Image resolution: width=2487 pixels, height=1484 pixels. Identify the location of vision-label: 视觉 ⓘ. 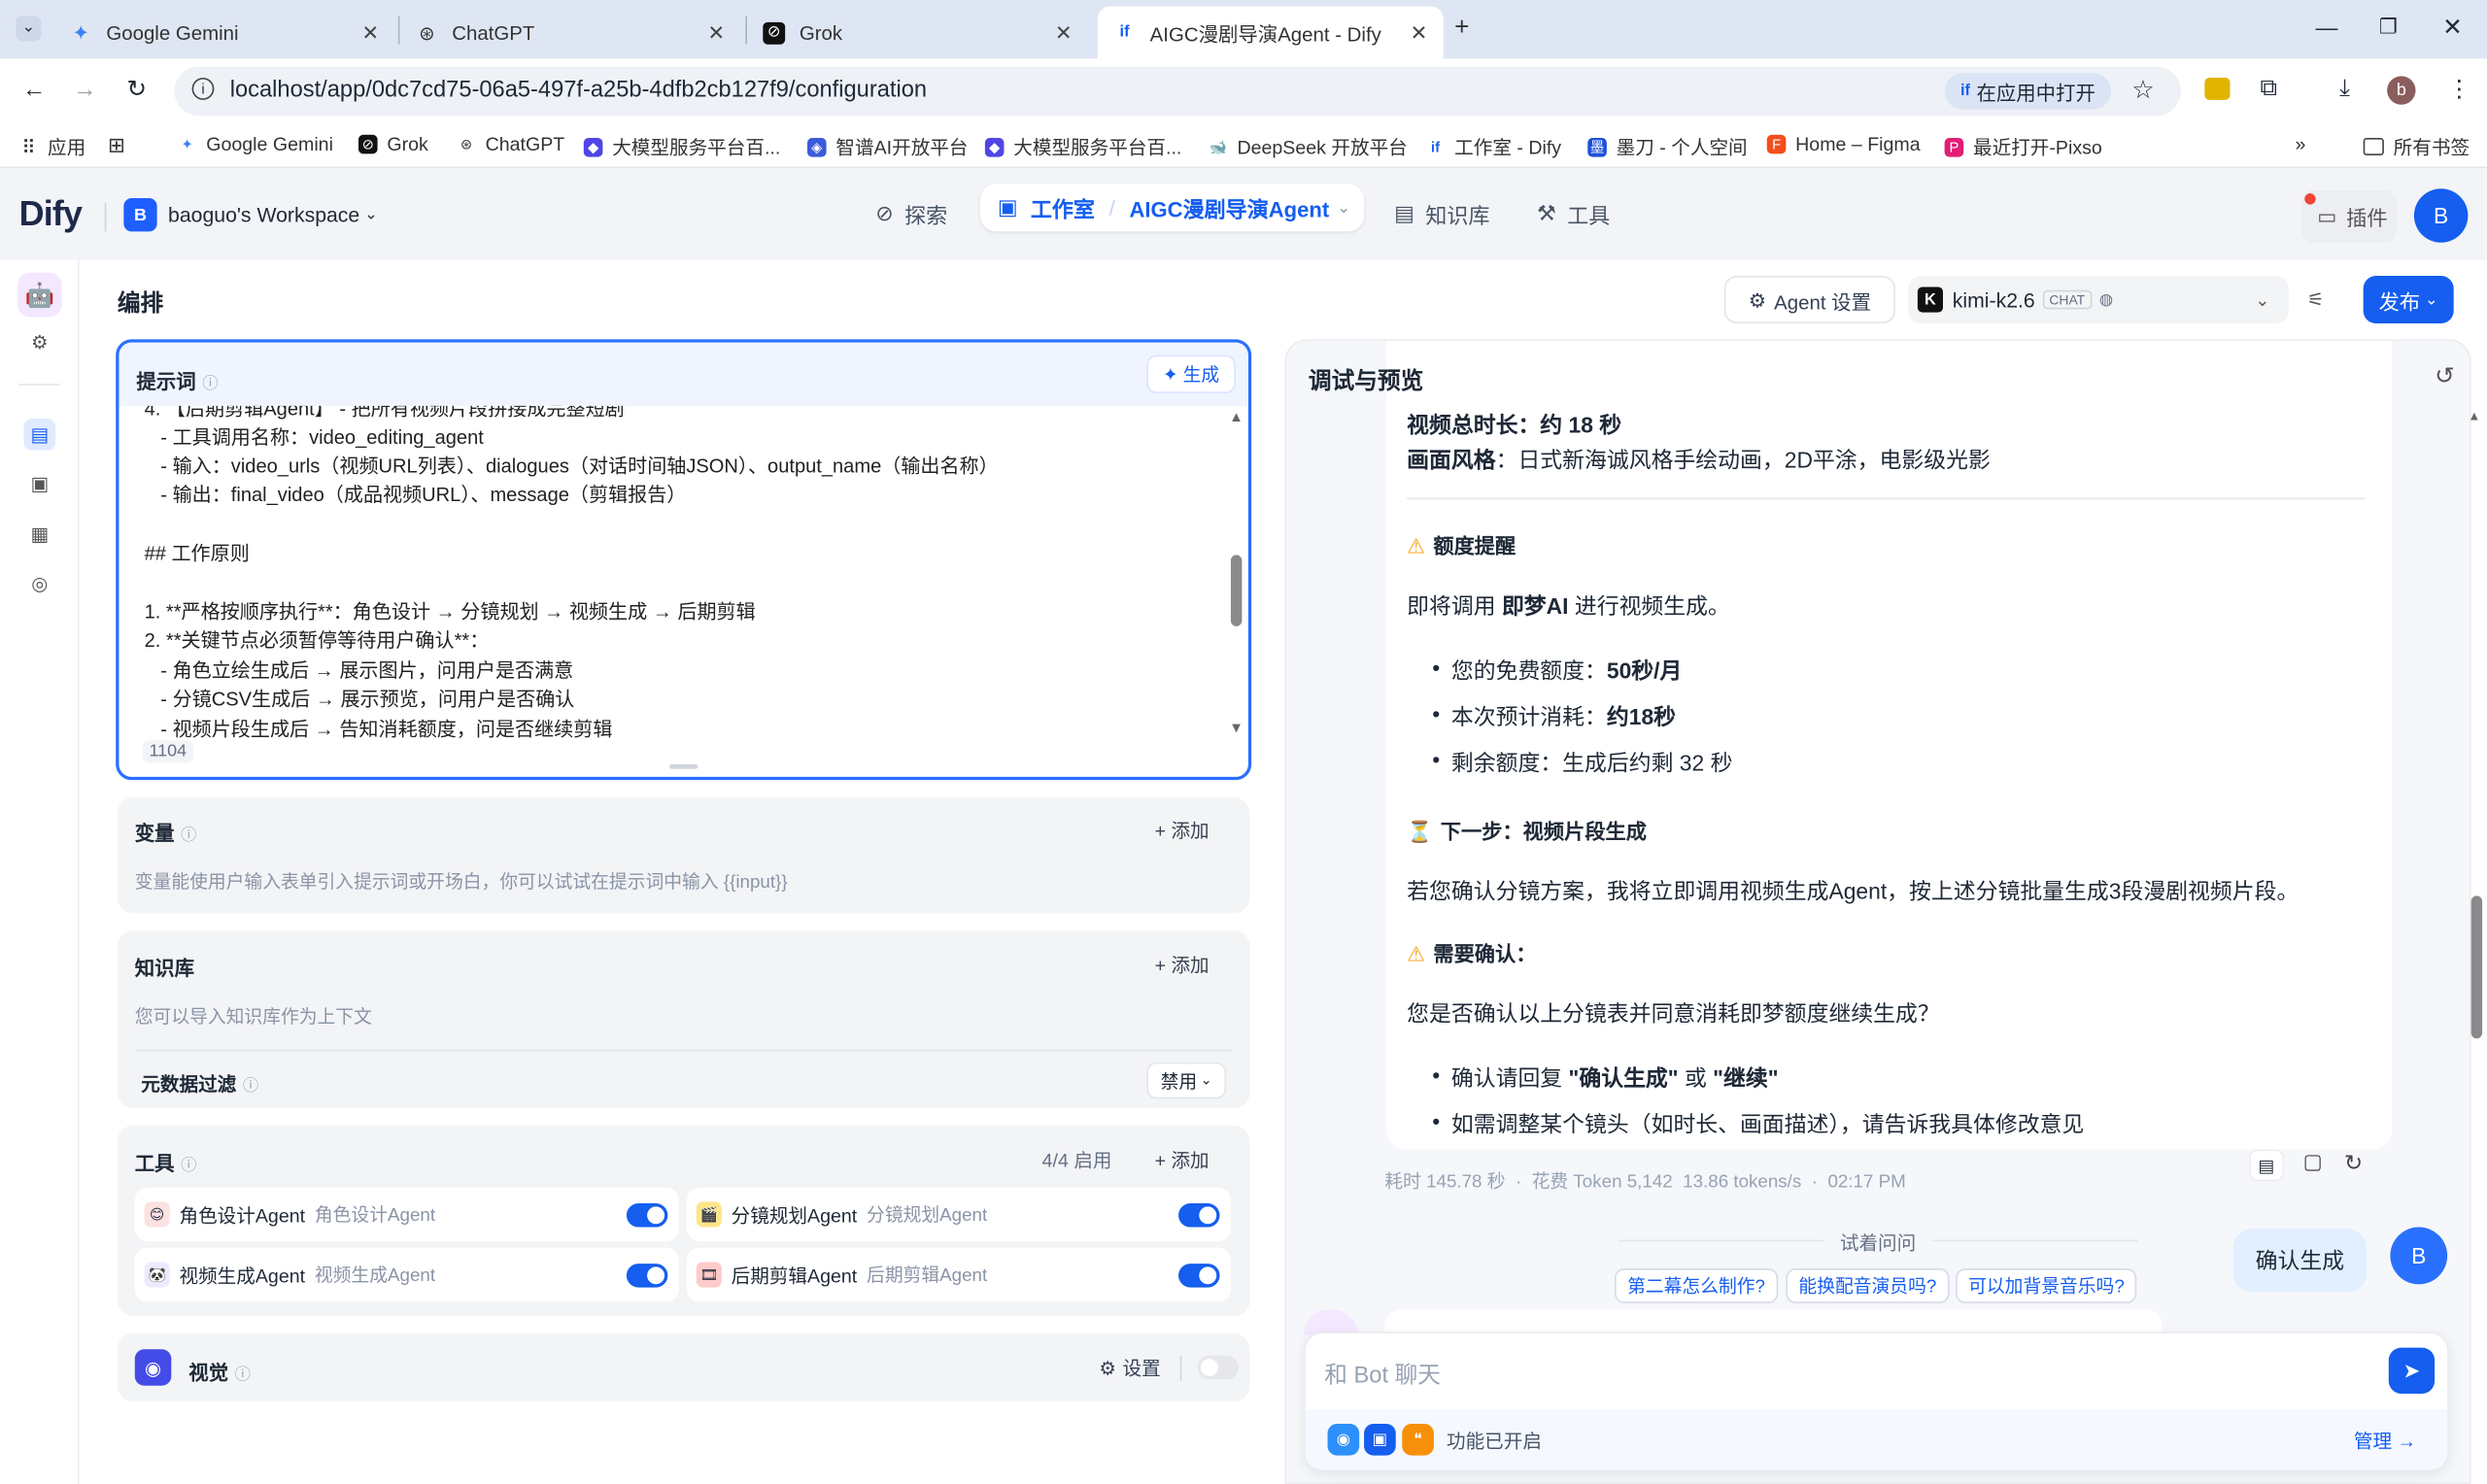
(219, 1373).